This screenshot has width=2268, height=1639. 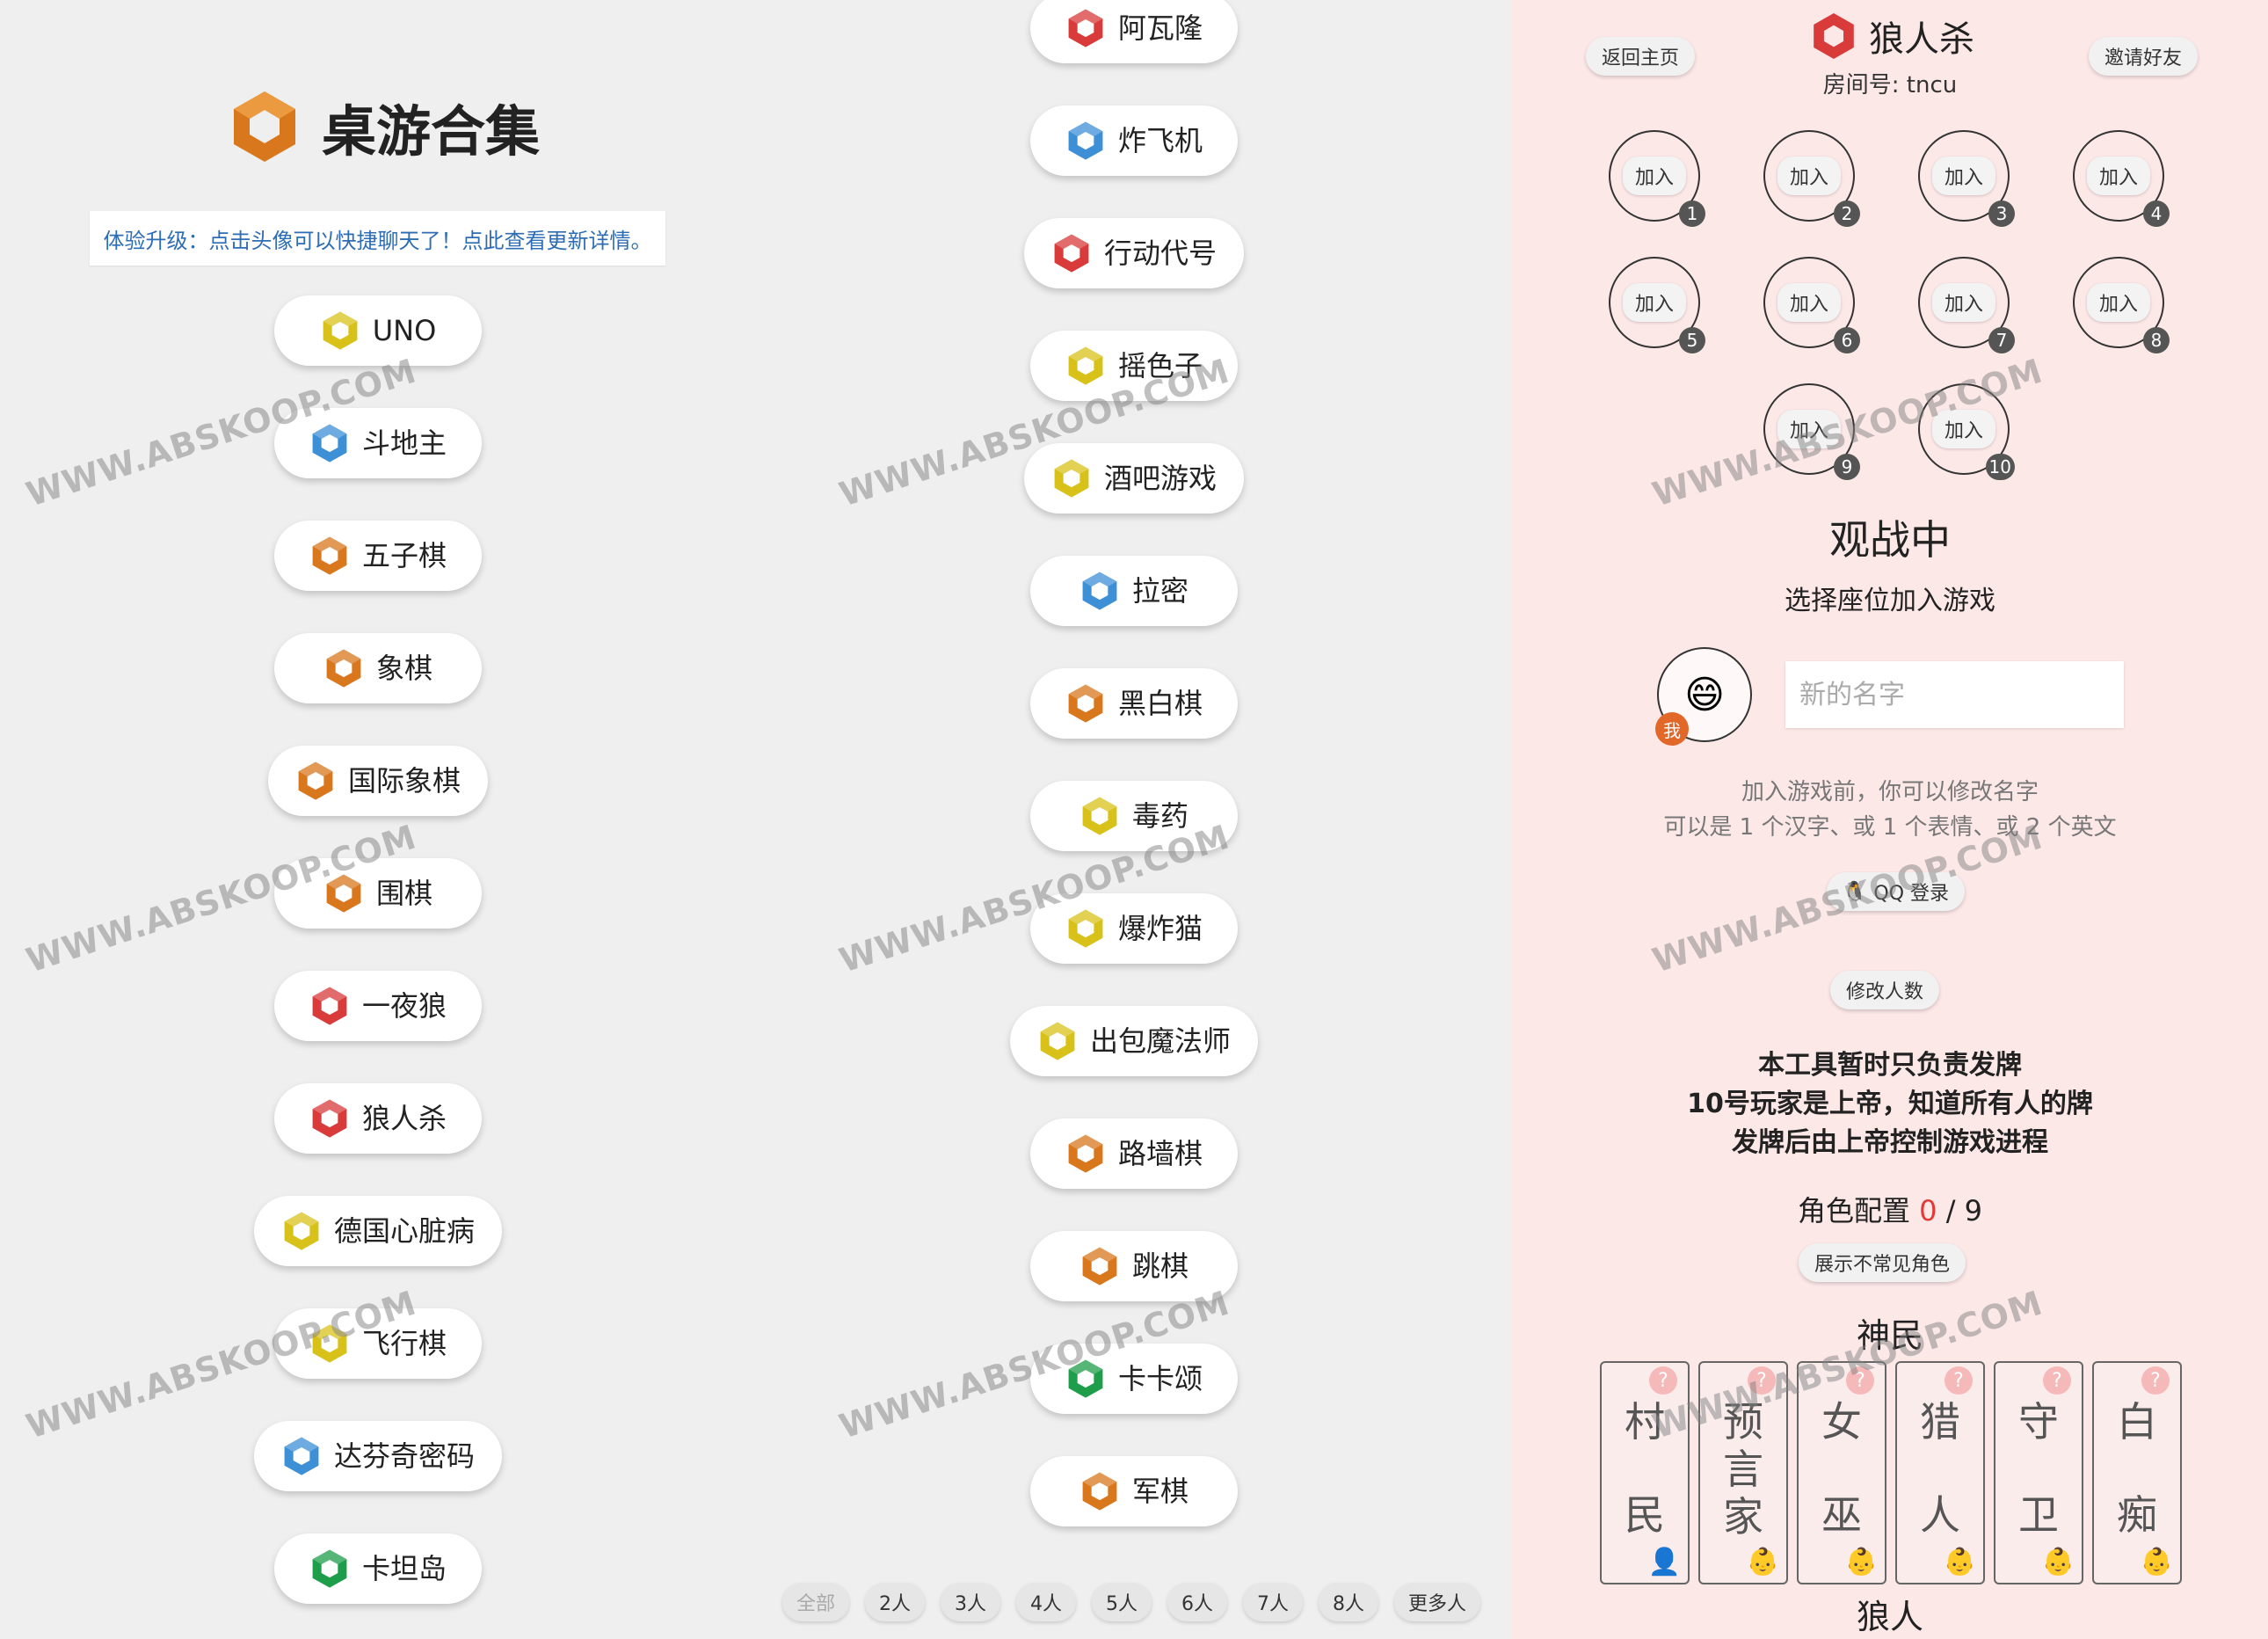 What do you see at coordinates (1890, 1104) in the screenshot?
I see `info-line-2: 10号玩家是上帝，知道所有人的牌` at bounding box center [1890, 1104].